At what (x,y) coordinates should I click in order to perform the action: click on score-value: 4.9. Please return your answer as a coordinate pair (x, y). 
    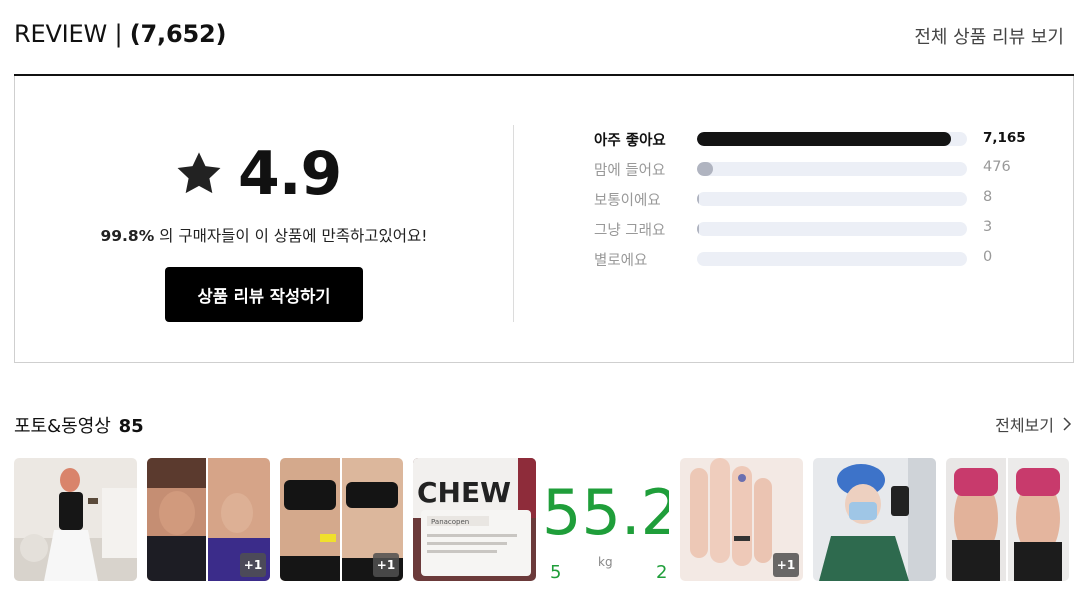
    Looking at the image, I should click on (290, 174).